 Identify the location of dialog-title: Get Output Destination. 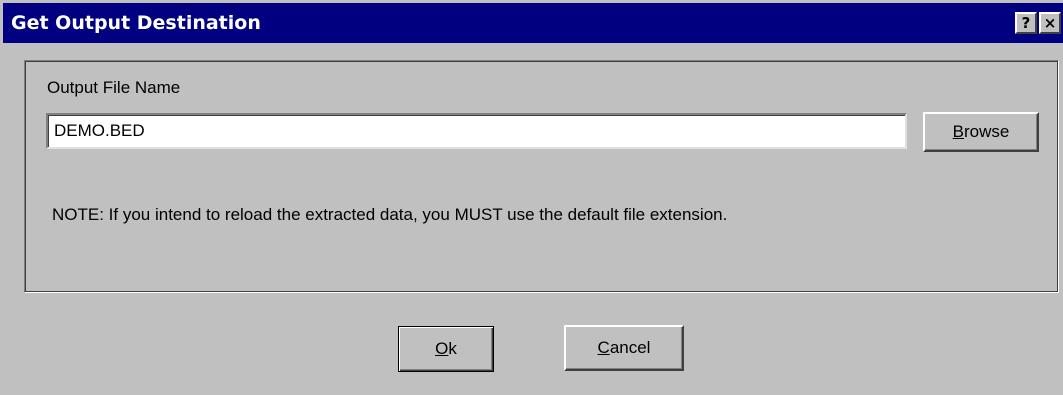
(136, 23).